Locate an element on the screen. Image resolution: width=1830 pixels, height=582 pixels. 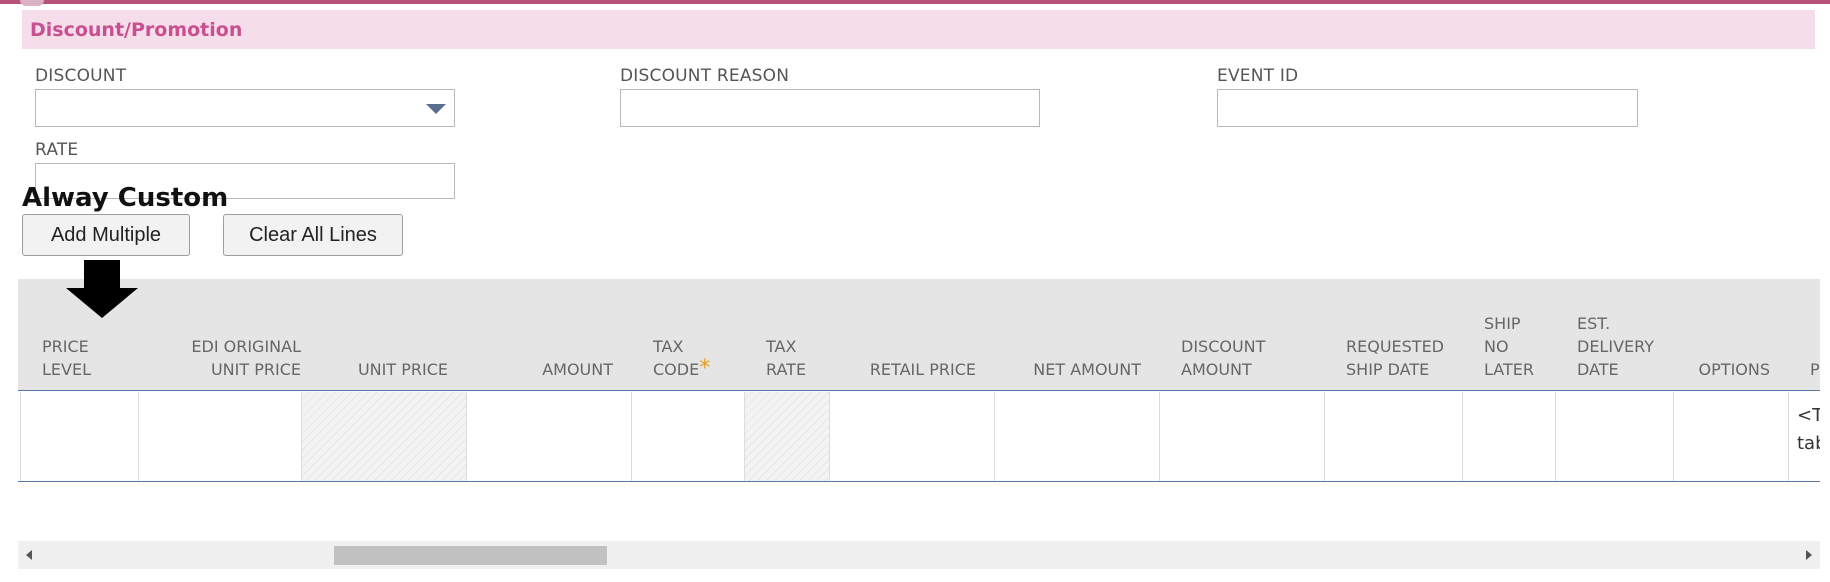
cell-retail-price is located at coordinates (911, 436).